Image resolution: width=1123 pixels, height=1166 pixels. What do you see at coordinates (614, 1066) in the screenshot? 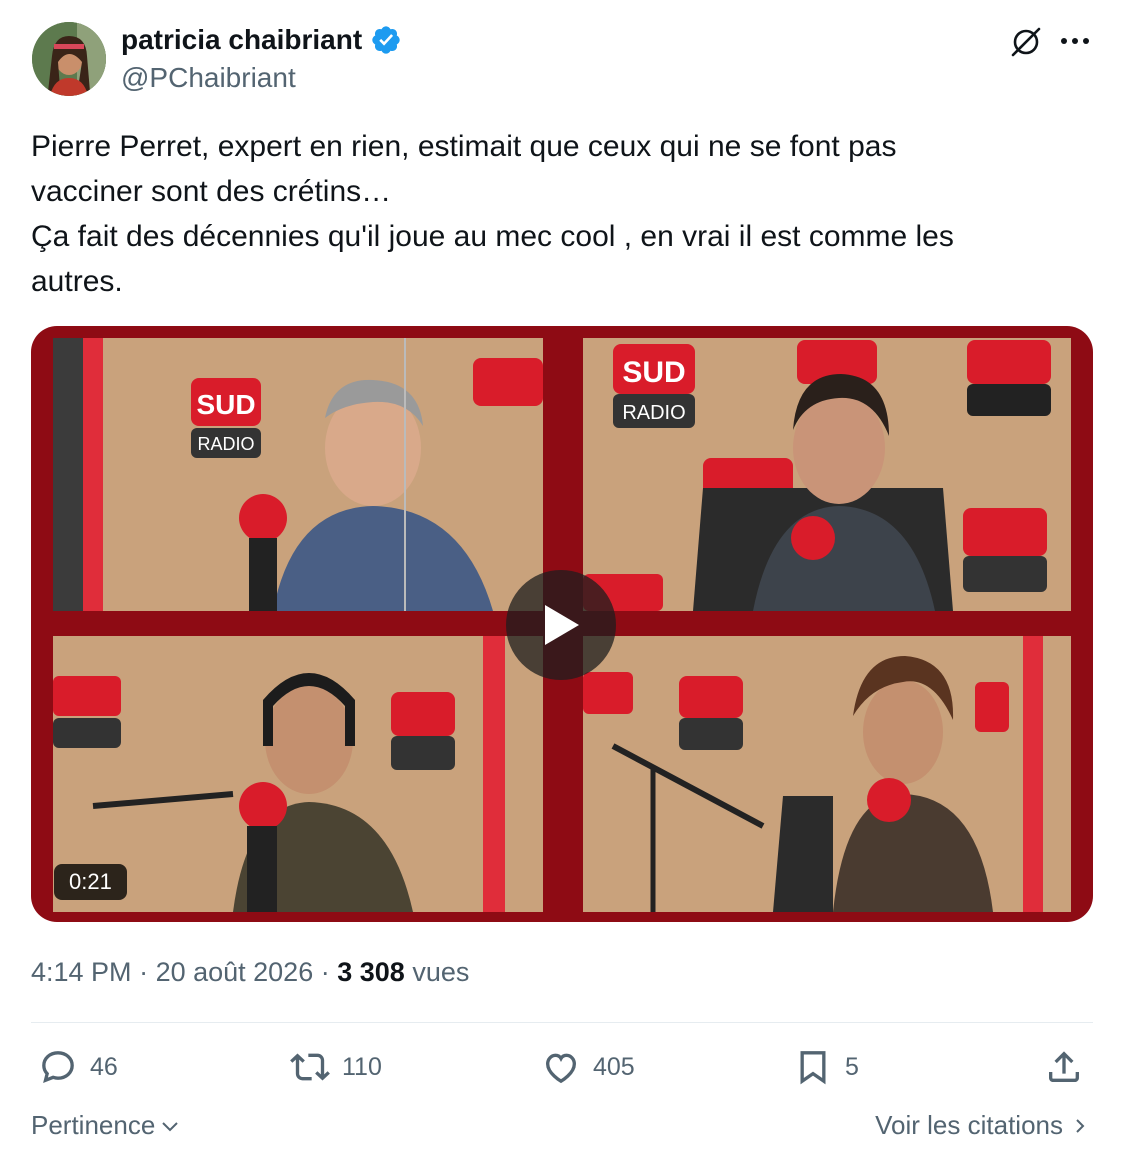
I see `like-count: 405` at bounding box center [614, 1066].